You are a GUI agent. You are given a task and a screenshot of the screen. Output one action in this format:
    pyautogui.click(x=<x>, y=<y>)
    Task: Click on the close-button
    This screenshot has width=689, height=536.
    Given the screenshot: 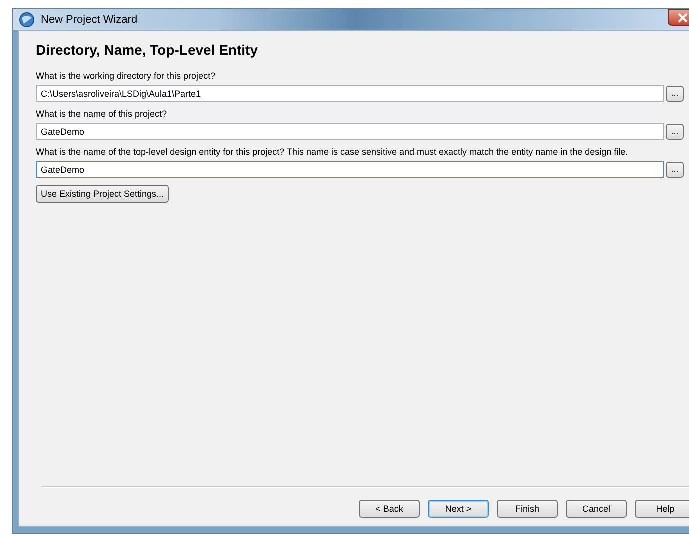 What is the action you would take?
    pyautogui.click(x=678, y=17)
    